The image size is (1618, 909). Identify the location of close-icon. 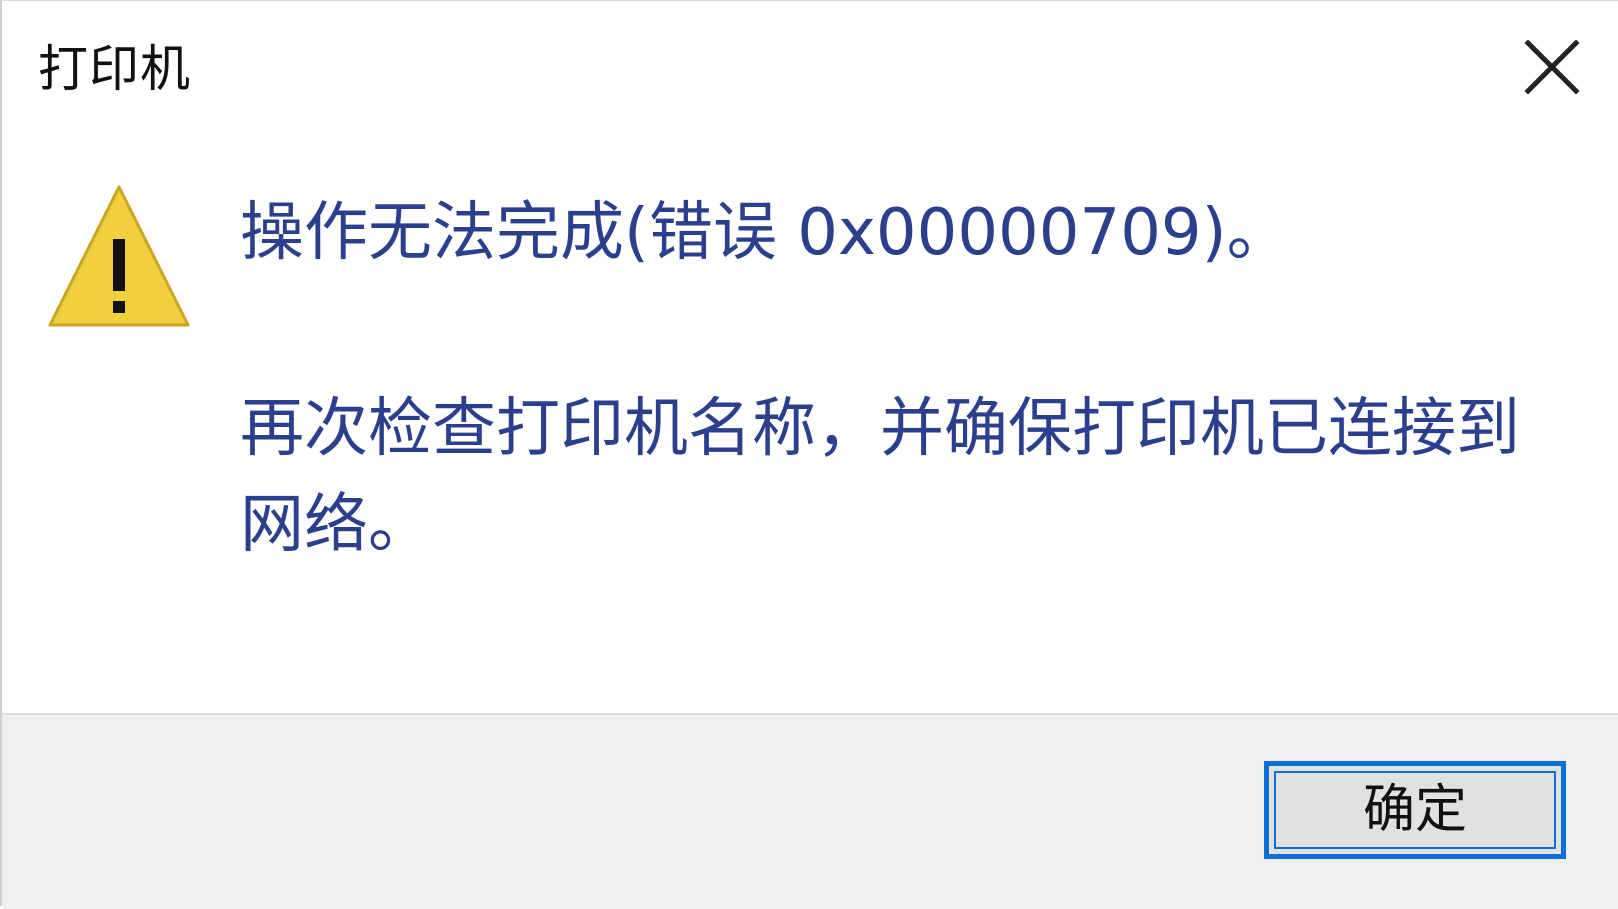
(1552, 67).